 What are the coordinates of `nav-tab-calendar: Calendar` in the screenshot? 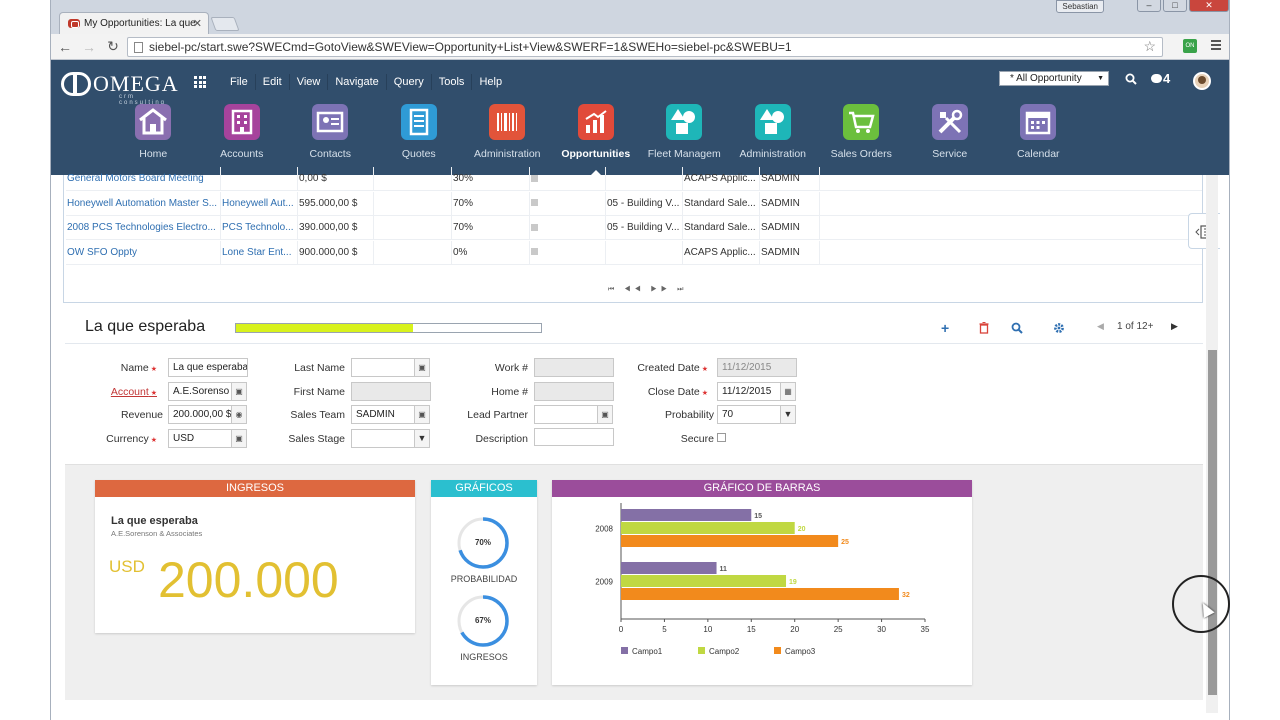 It's located at (1038, 132).